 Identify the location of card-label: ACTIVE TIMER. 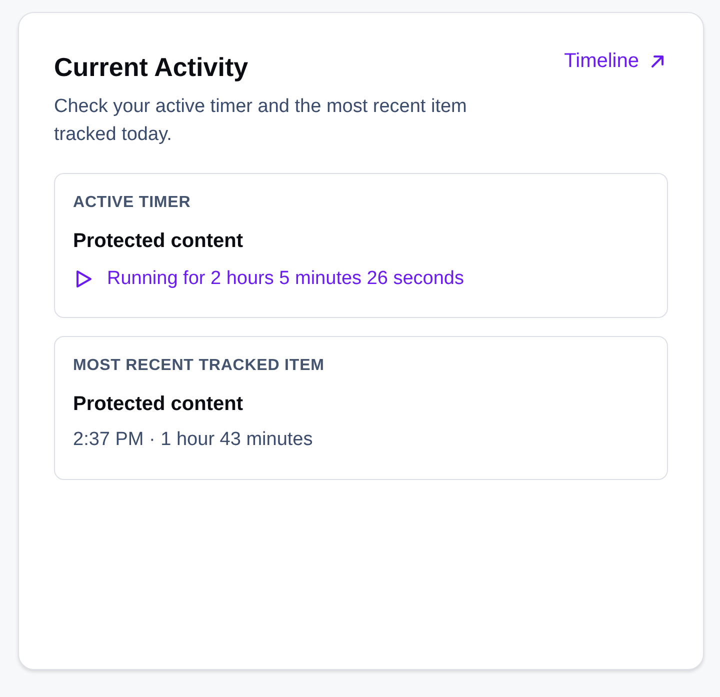
(132, 203).